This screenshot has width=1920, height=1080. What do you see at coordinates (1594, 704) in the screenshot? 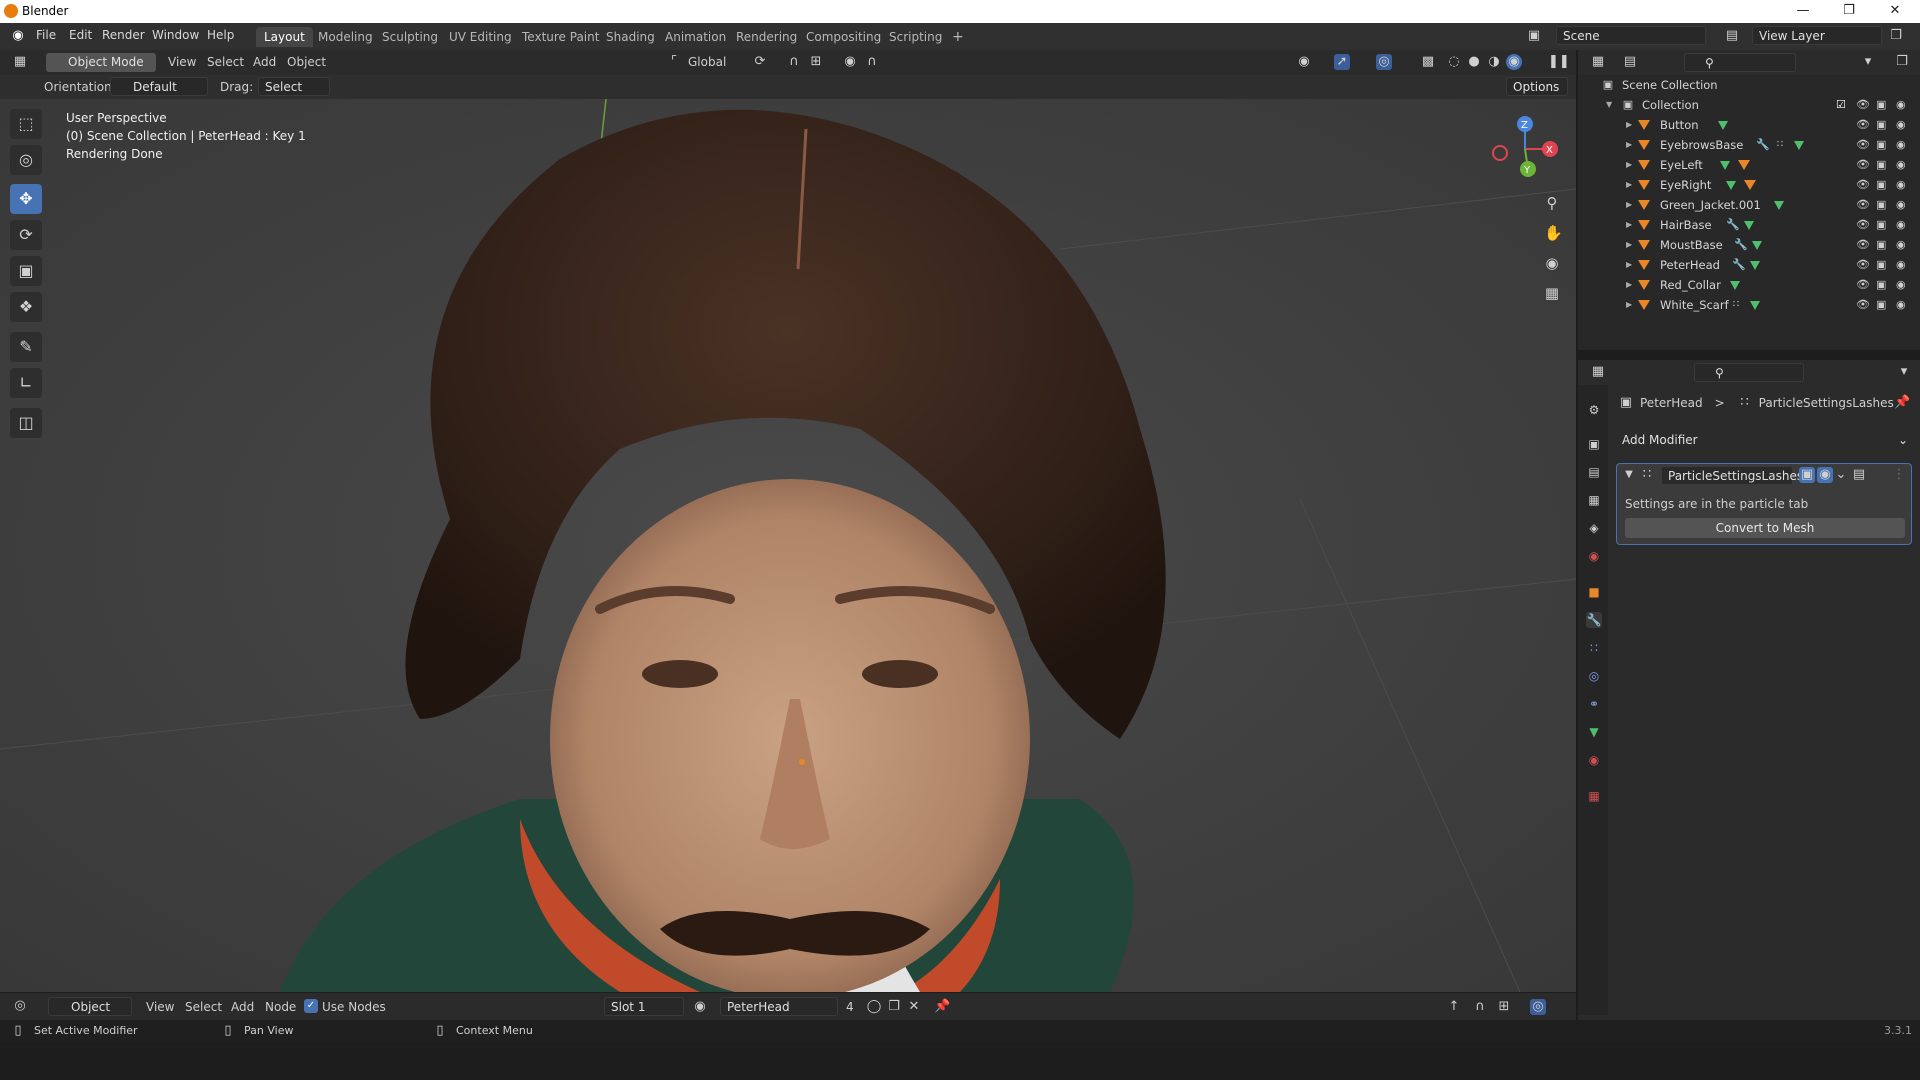
I see `constraints-tab-icon: ⚭` at bounding box center [1594, 704].